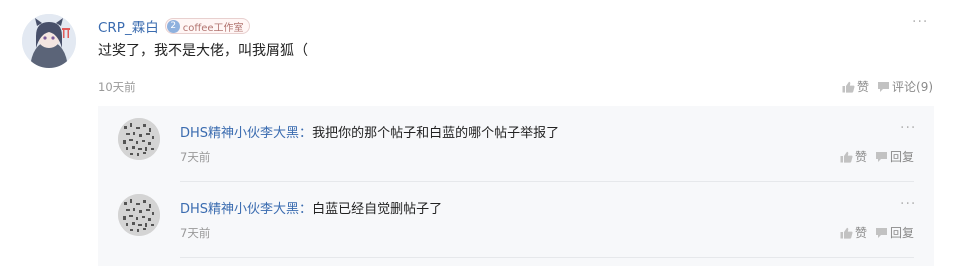  I want to click on reply-text: 我把你的那个帖子和白蓝的哪个帖子举报了, so click(436, 133).